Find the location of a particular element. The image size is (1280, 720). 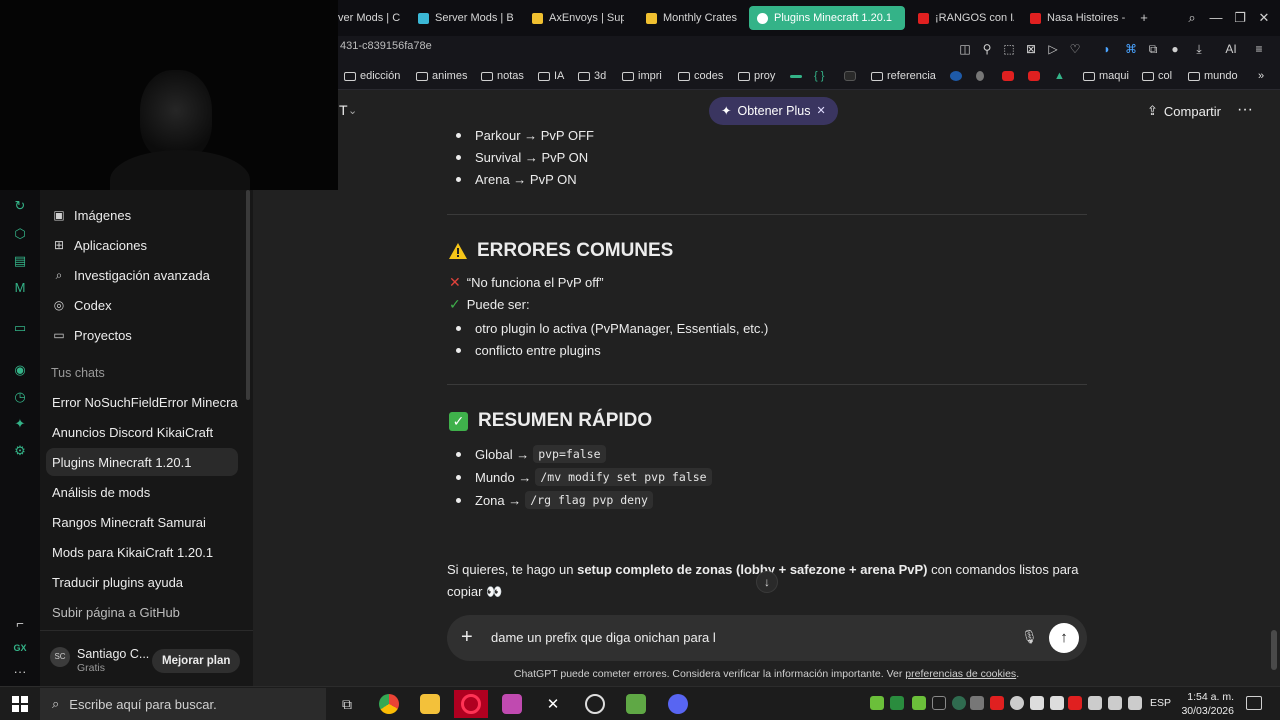

bookmark-folder: 3d is located at coordinates (592, 76).